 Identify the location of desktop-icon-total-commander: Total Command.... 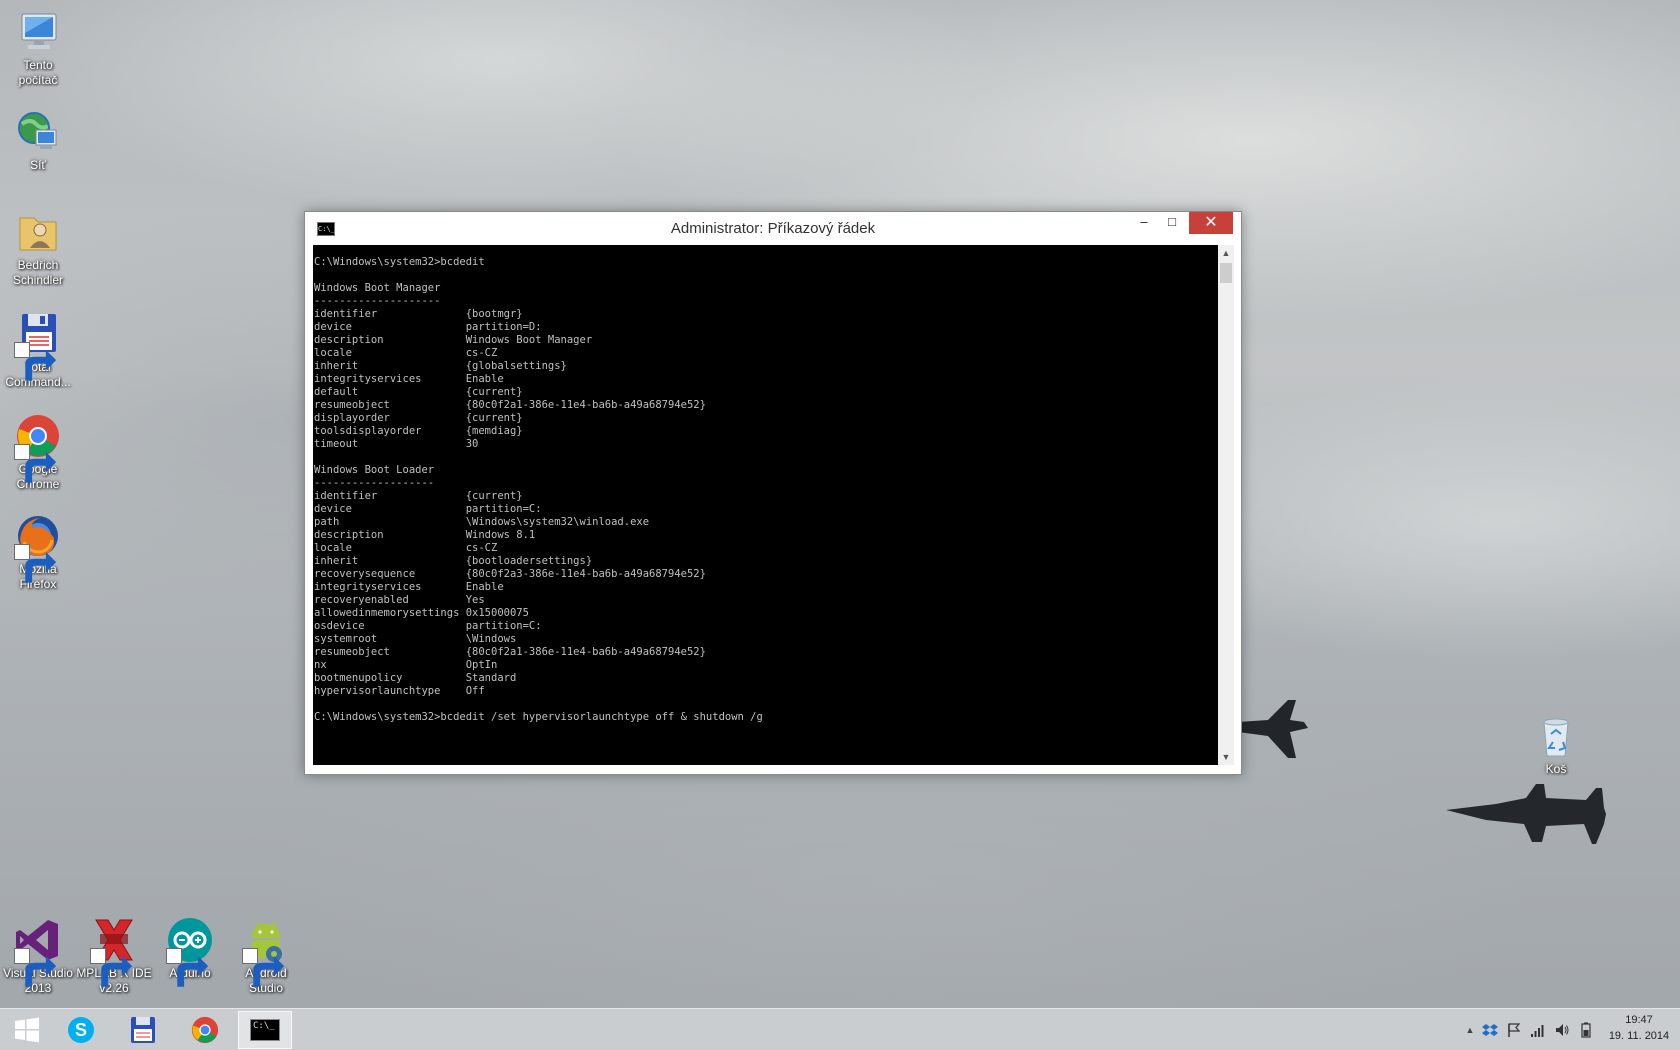
(38, 350).